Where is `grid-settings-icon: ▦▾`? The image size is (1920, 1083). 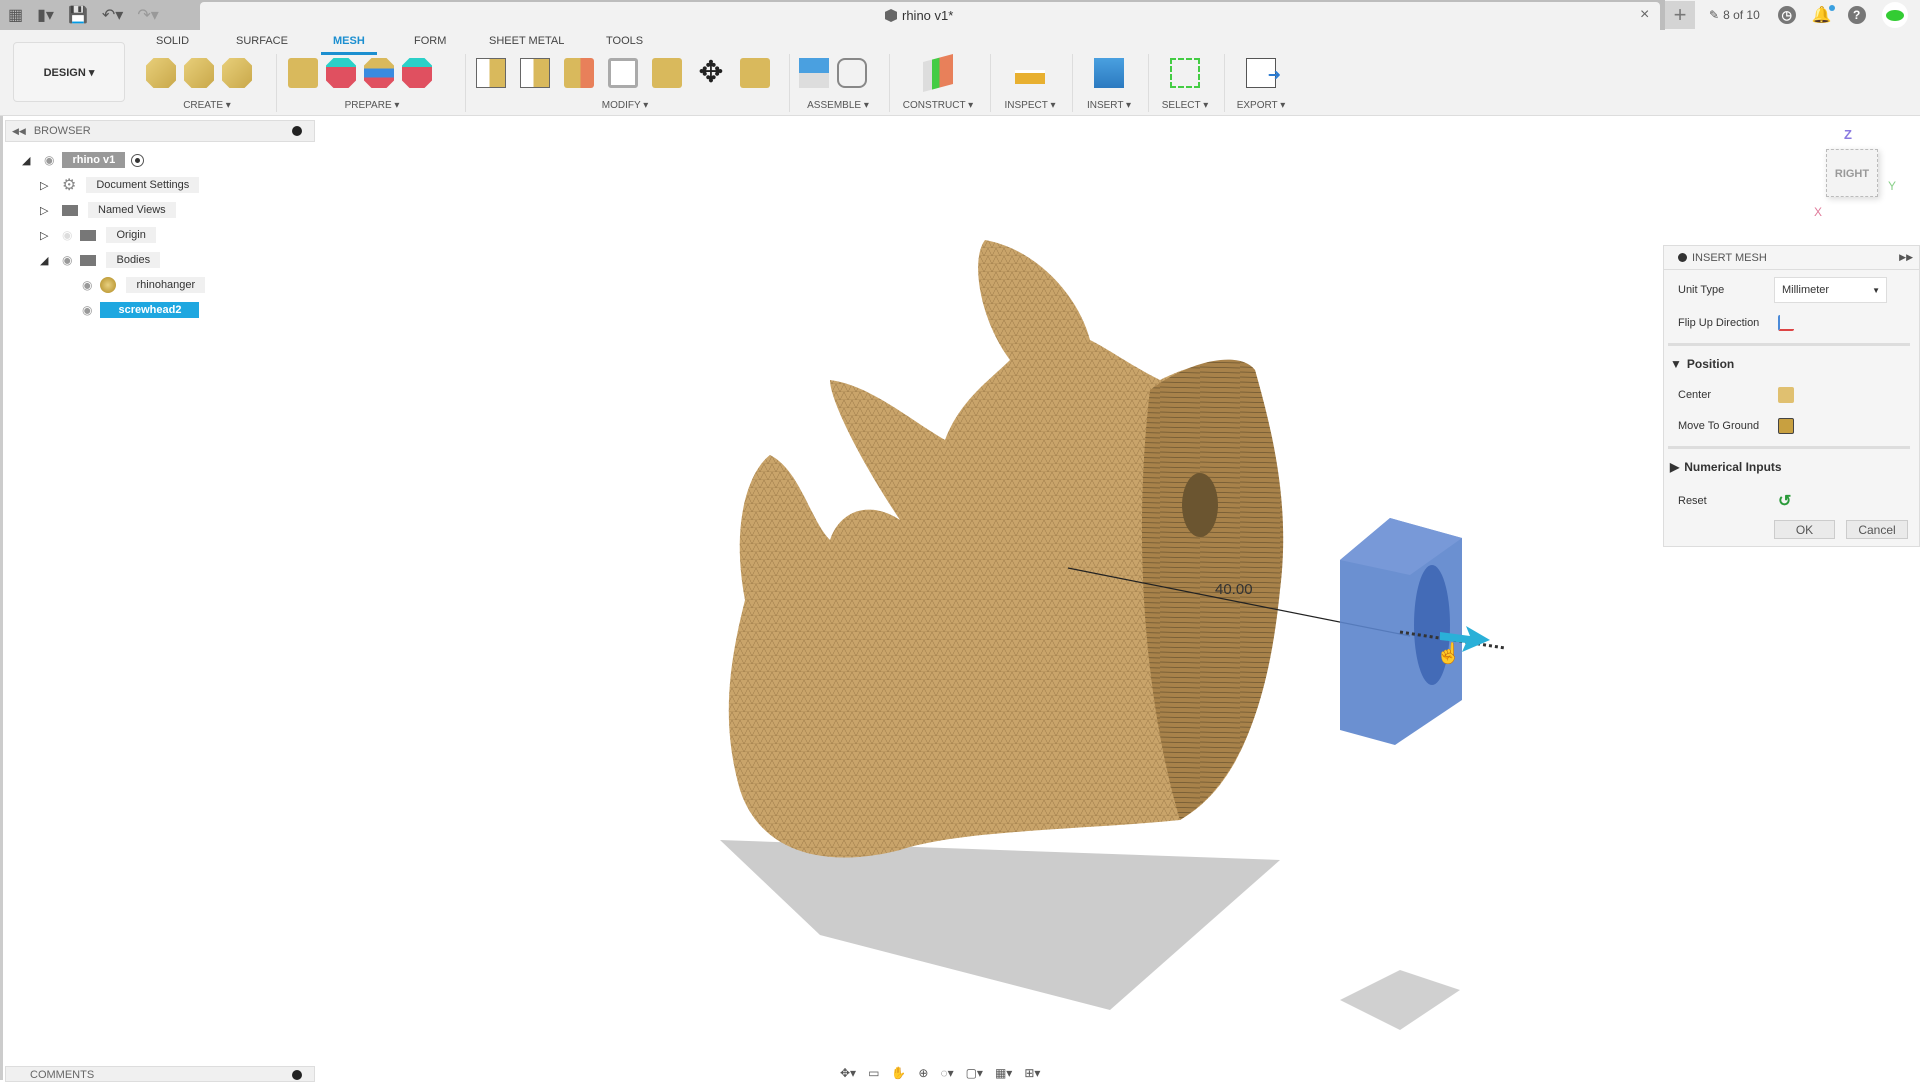
grid-settings-icon: ▦▾ is located at coordinates (1003, 1073).